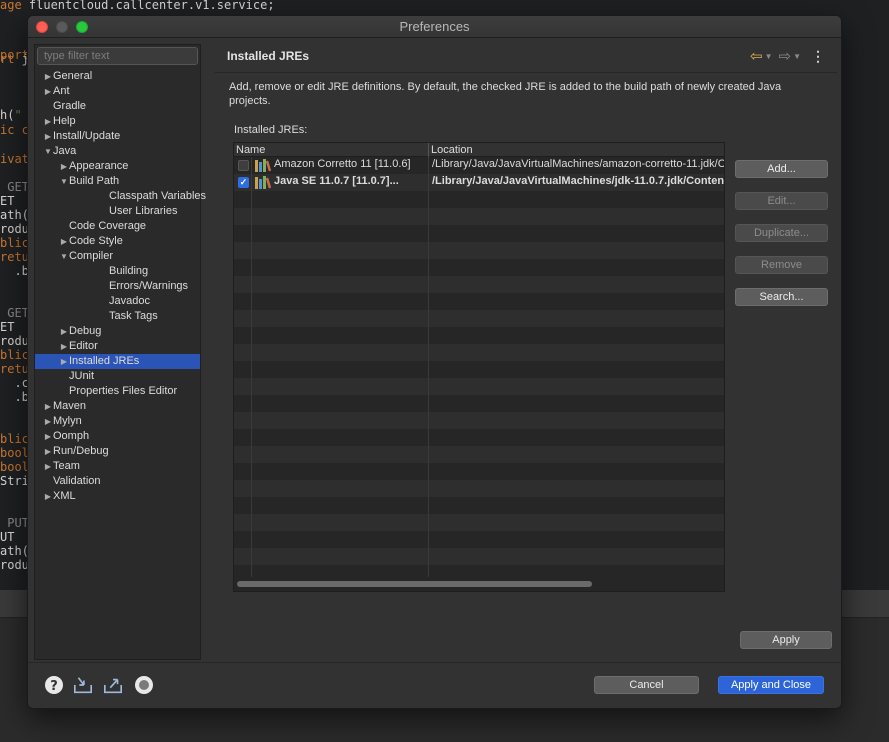 The height and width of the screenshot is (742, 889). I want to click on tree-item-java: ▼ Java, so click(117, 151).